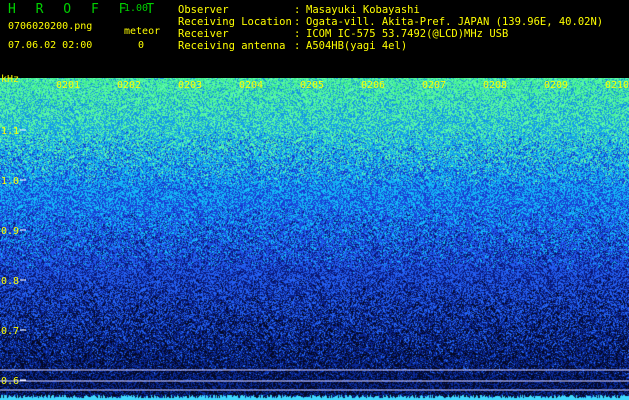  I want to click on time-tick-label: 0204, so click(251, 85).